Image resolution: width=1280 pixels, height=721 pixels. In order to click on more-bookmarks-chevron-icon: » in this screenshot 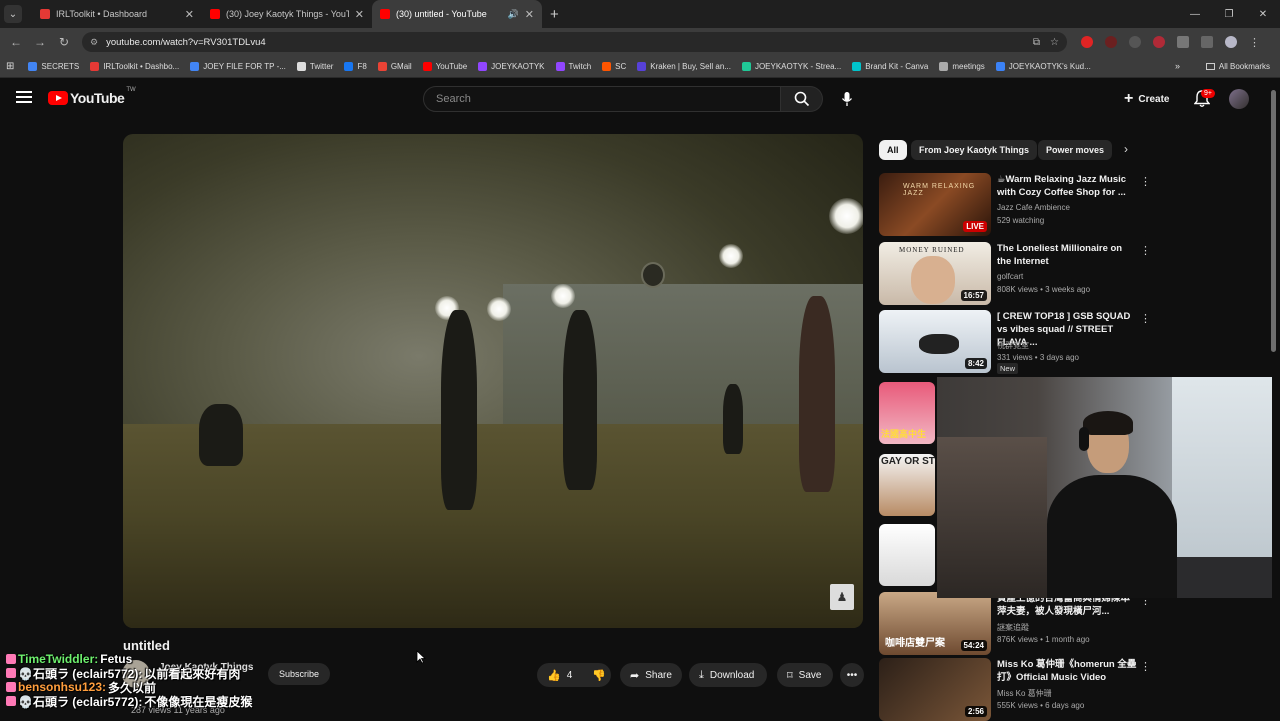, I will do `click(1177, 66)`.